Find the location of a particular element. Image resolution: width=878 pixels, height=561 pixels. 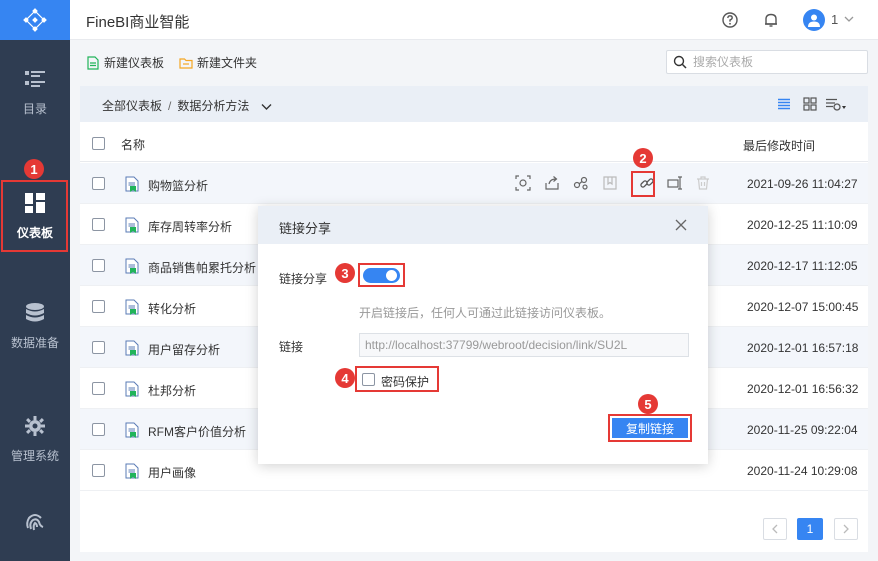

avatar is located at coordinates (814, 20).